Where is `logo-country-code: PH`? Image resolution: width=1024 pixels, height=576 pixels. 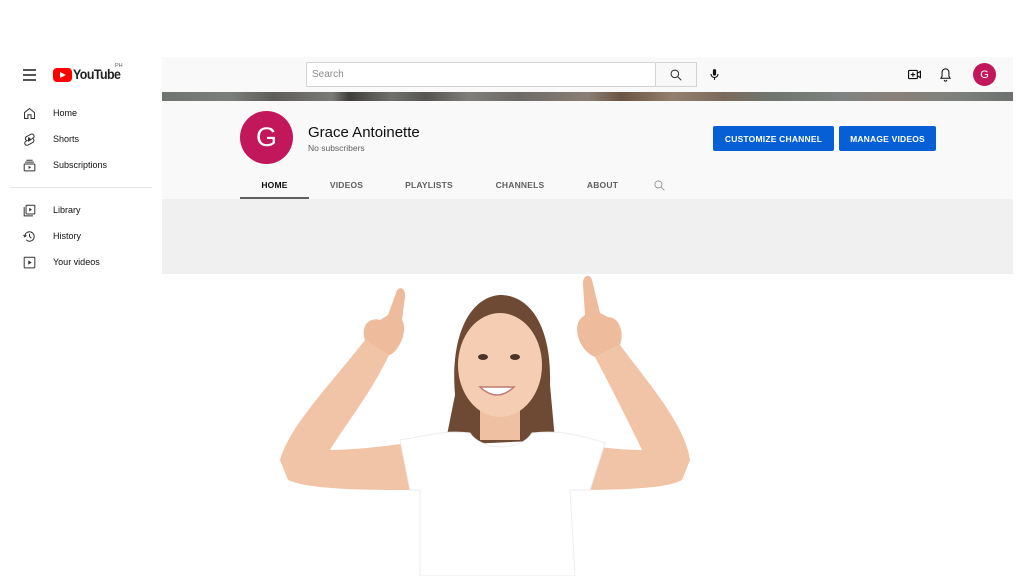
logo-country-code: PH is located at coordinates (119, 66).